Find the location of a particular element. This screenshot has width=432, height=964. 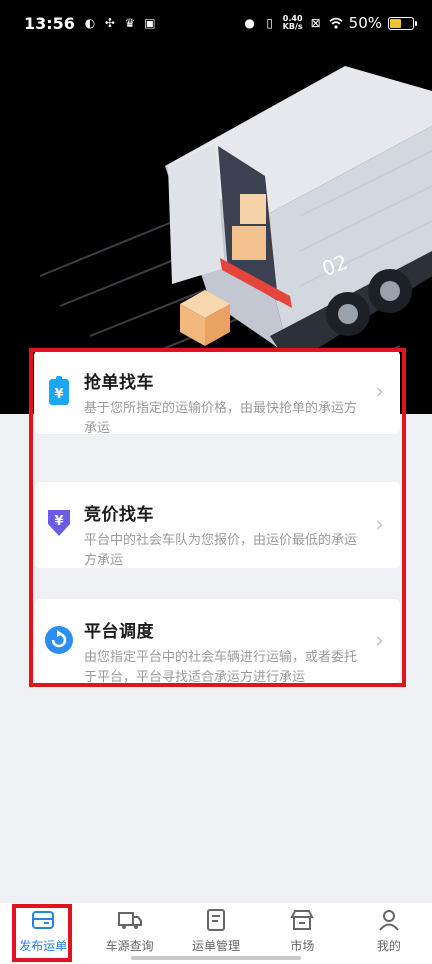

nav-item-order-manage: 运单管理 is located at coordinates (216, 933).